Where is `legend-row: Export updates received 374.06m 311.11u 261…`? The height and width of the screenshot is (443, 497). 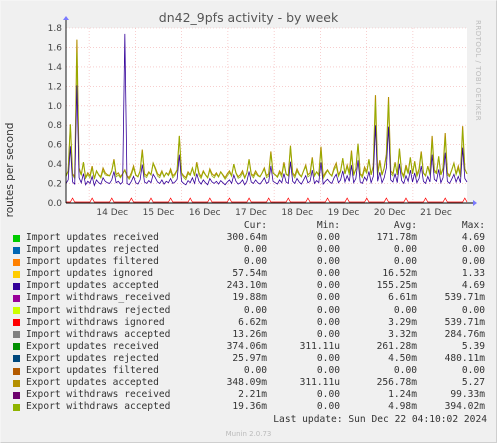 legend-row: Export updates received 374.06m 311.11u 261… is located at coordinates (252, 347).